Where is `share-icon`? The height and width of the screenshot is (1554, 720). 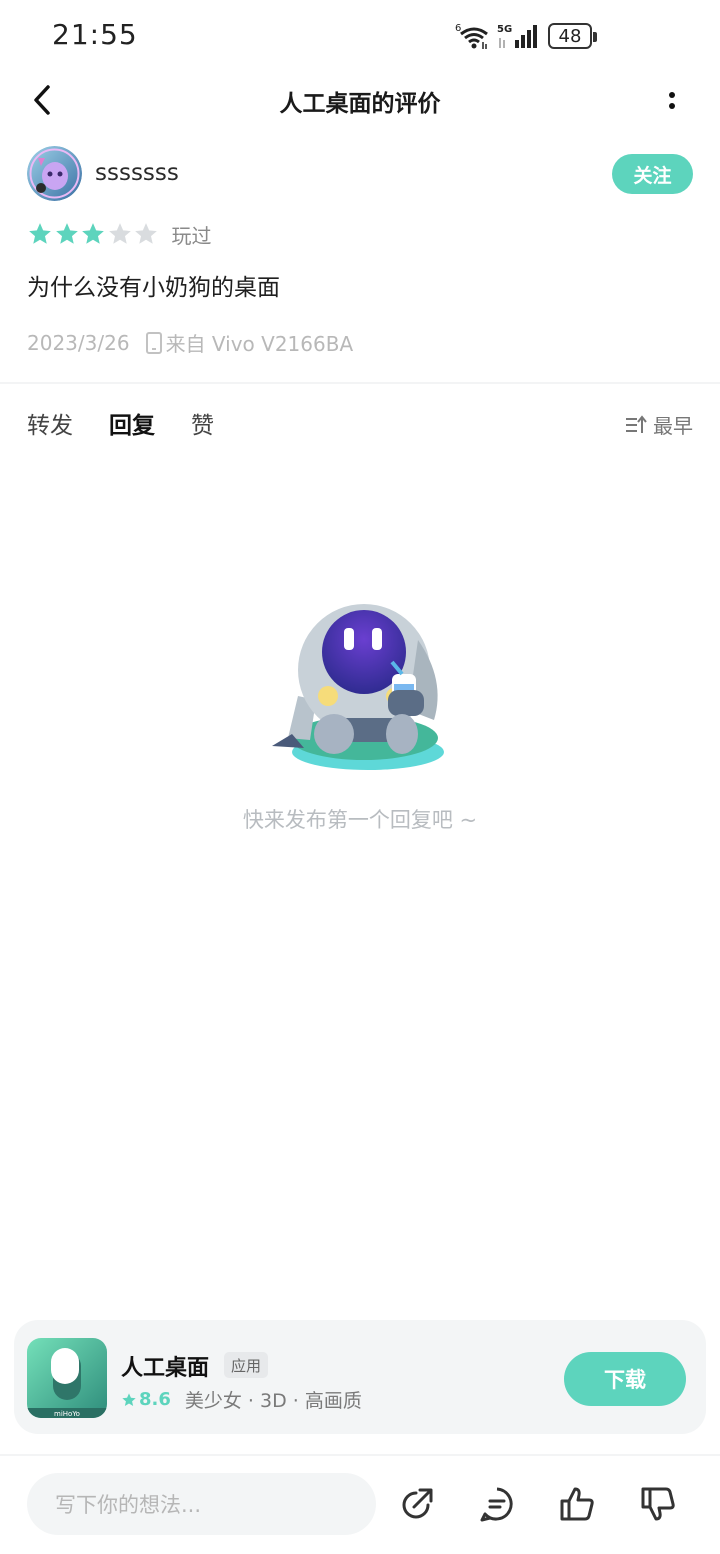
share-icon is located at coordinates (417, 1503).